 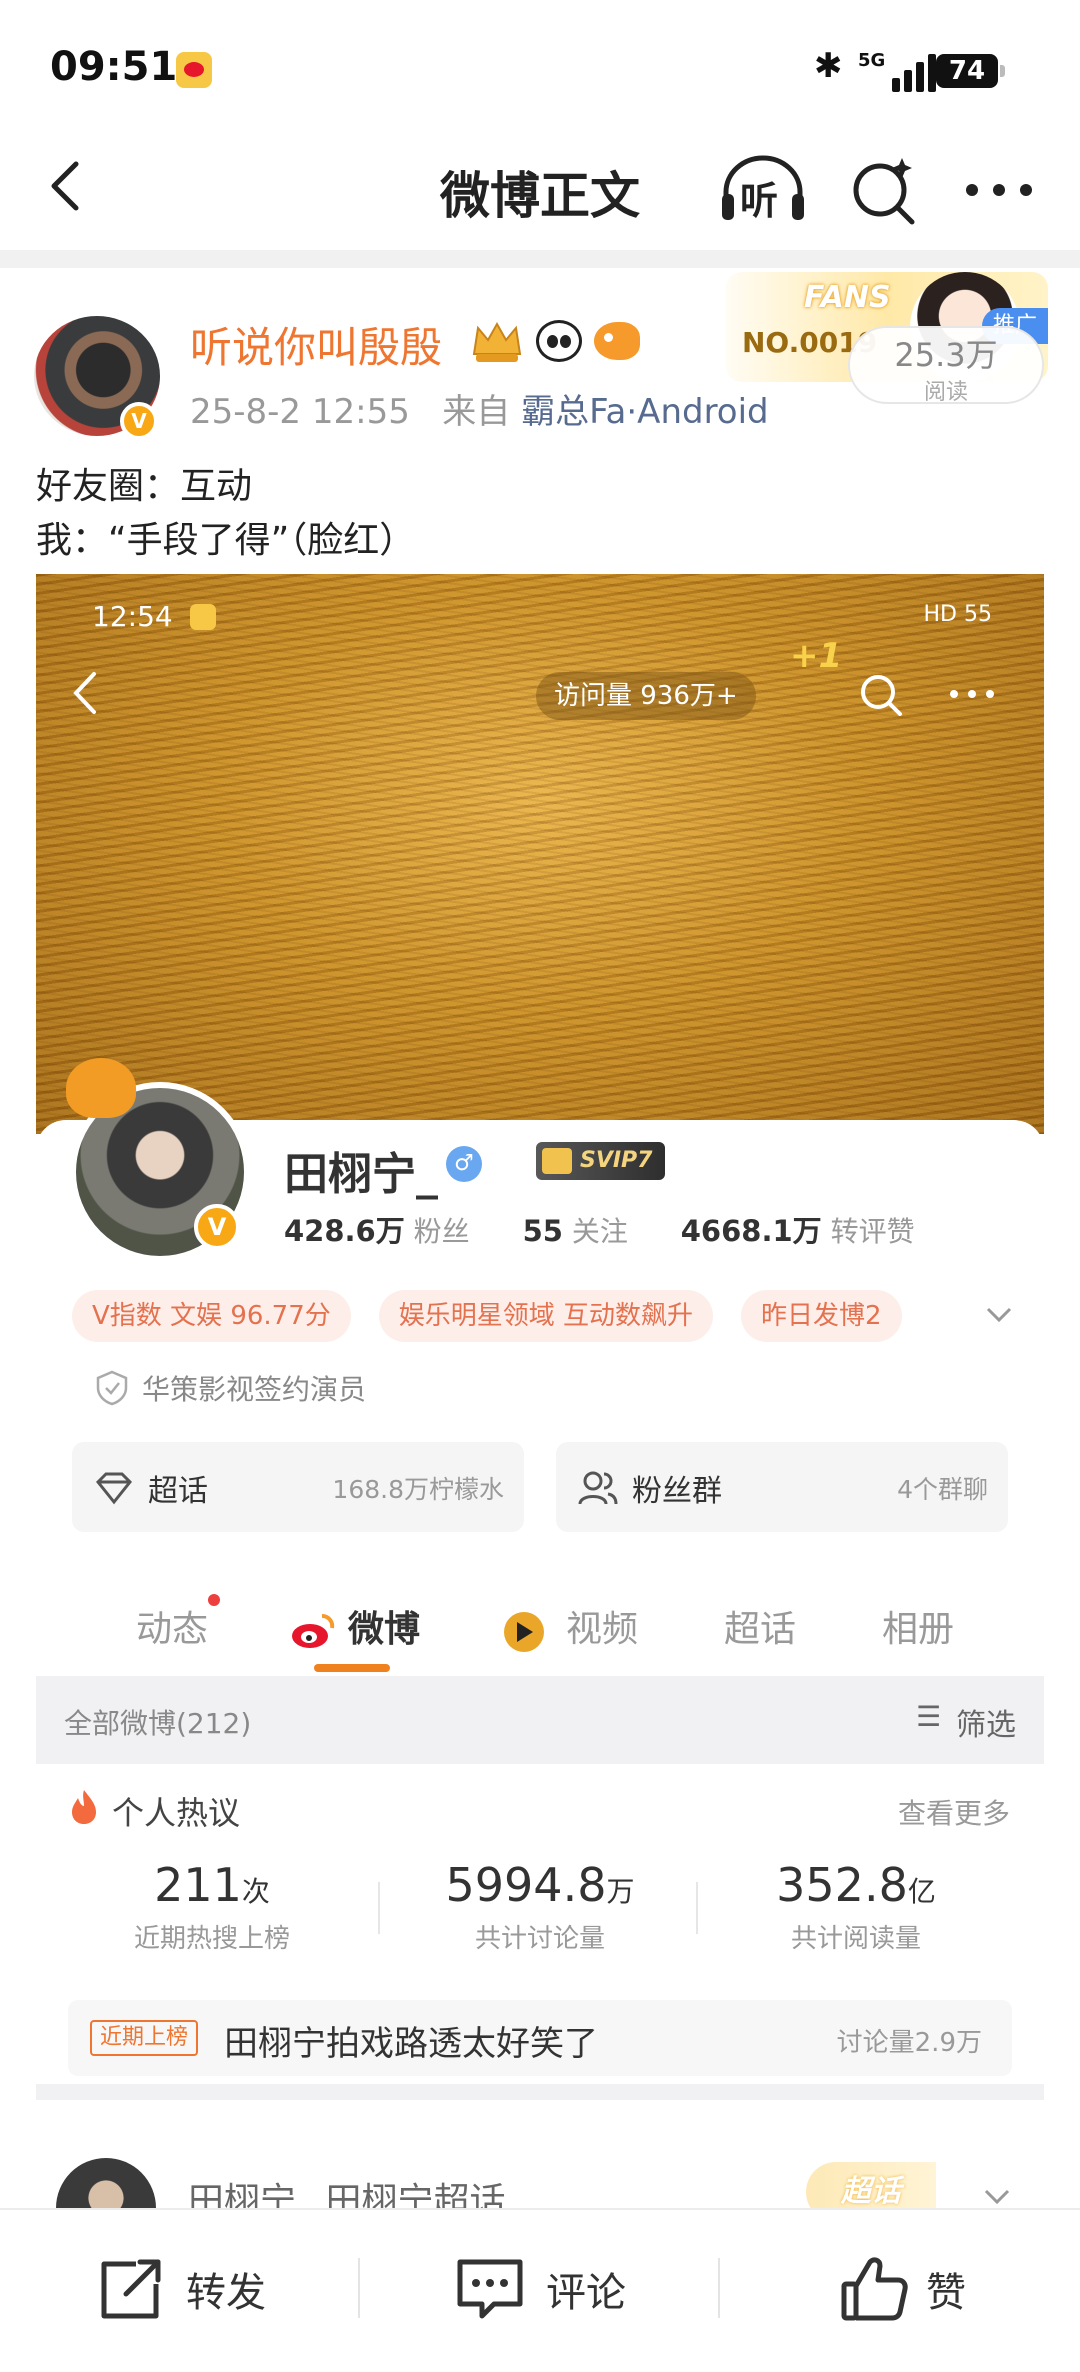 What do you see at coordinates (953, 1813) in the screenshot?
I see `hot-see-more: 查看更多` at bounding box center [953, 1813].